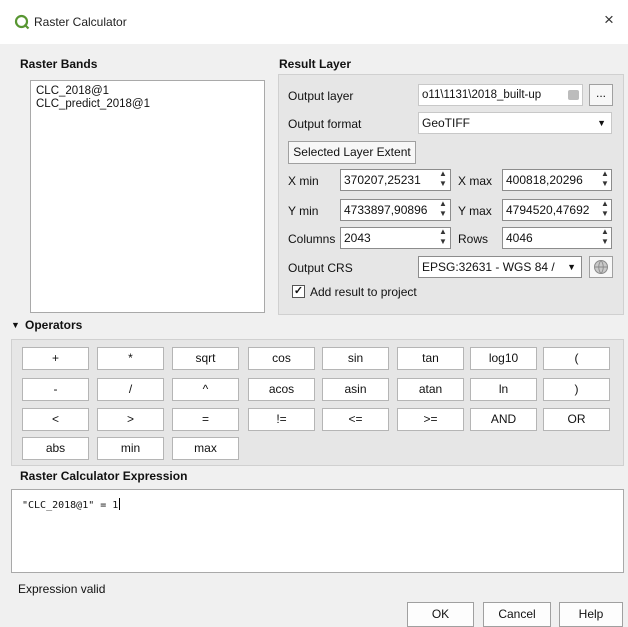 Image resolution: width=628 pixels, height=627 pixels. I want to click on operator-button: acos, so click(281, 389).